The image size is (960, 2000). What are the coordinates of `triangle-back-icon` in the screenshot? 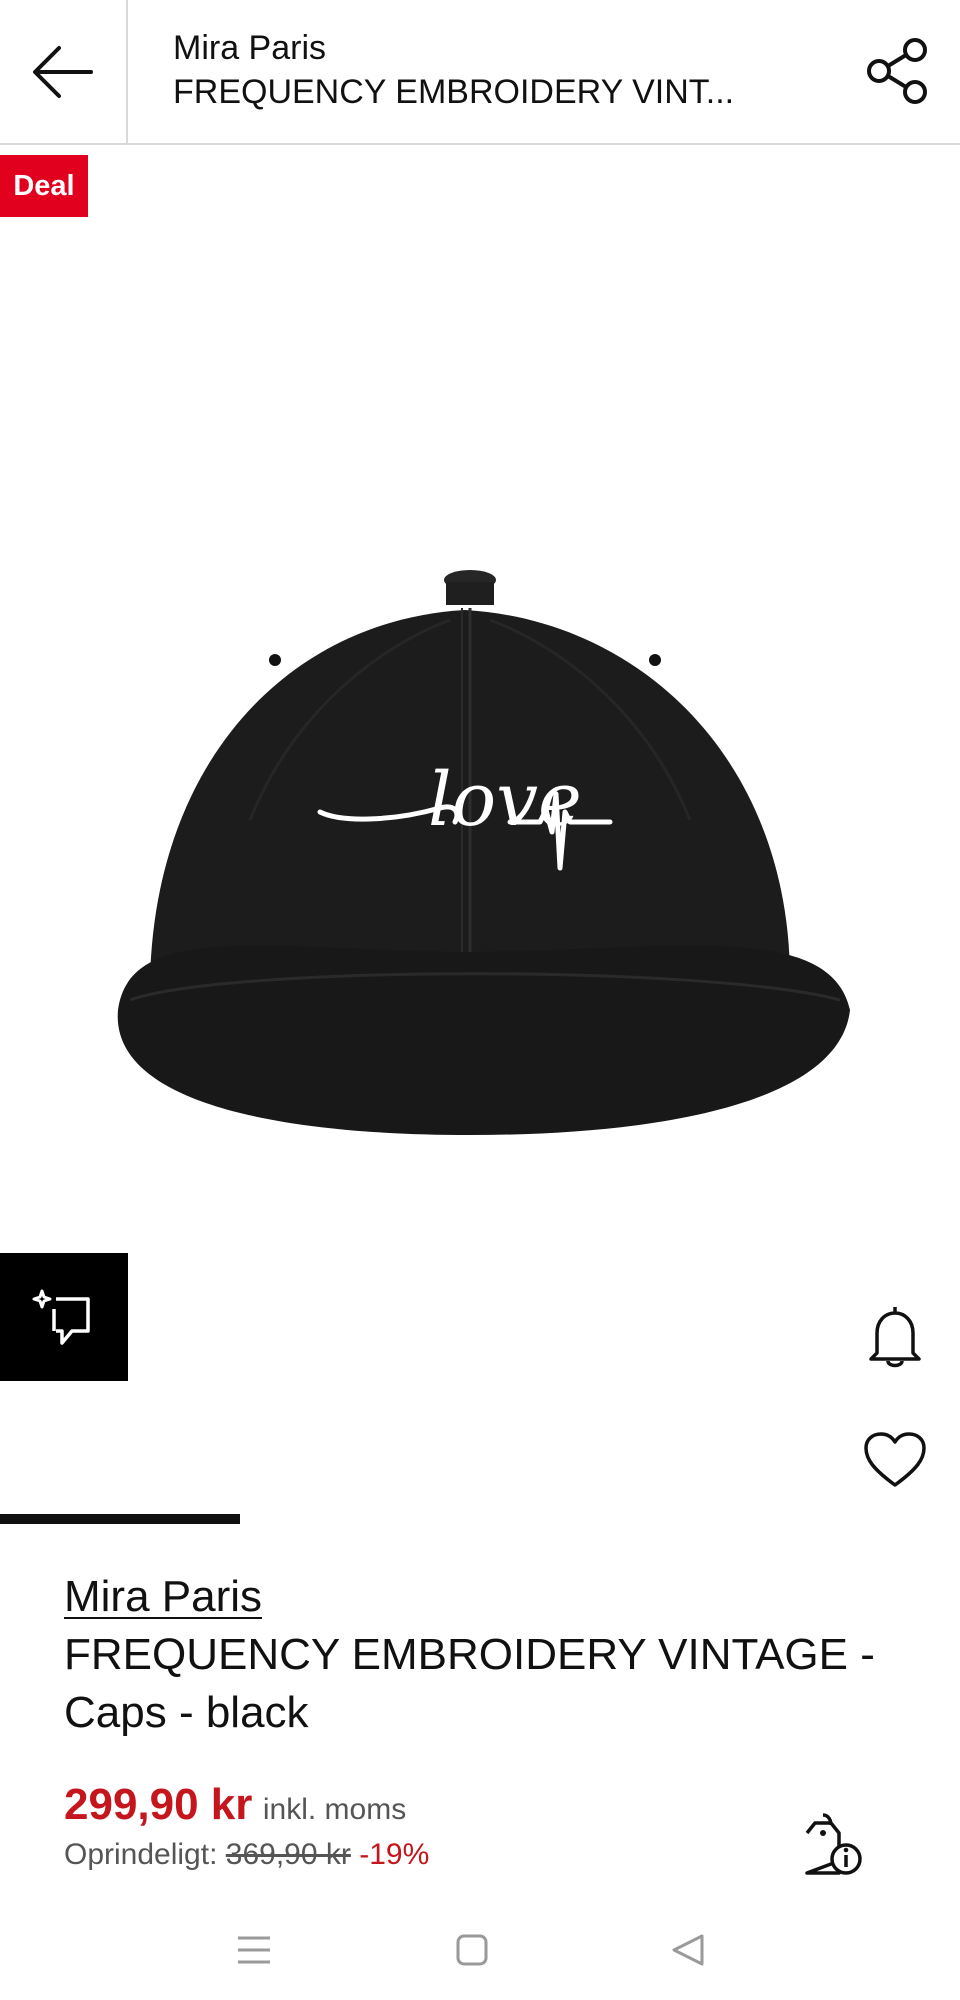 It's located at (688, 1950).